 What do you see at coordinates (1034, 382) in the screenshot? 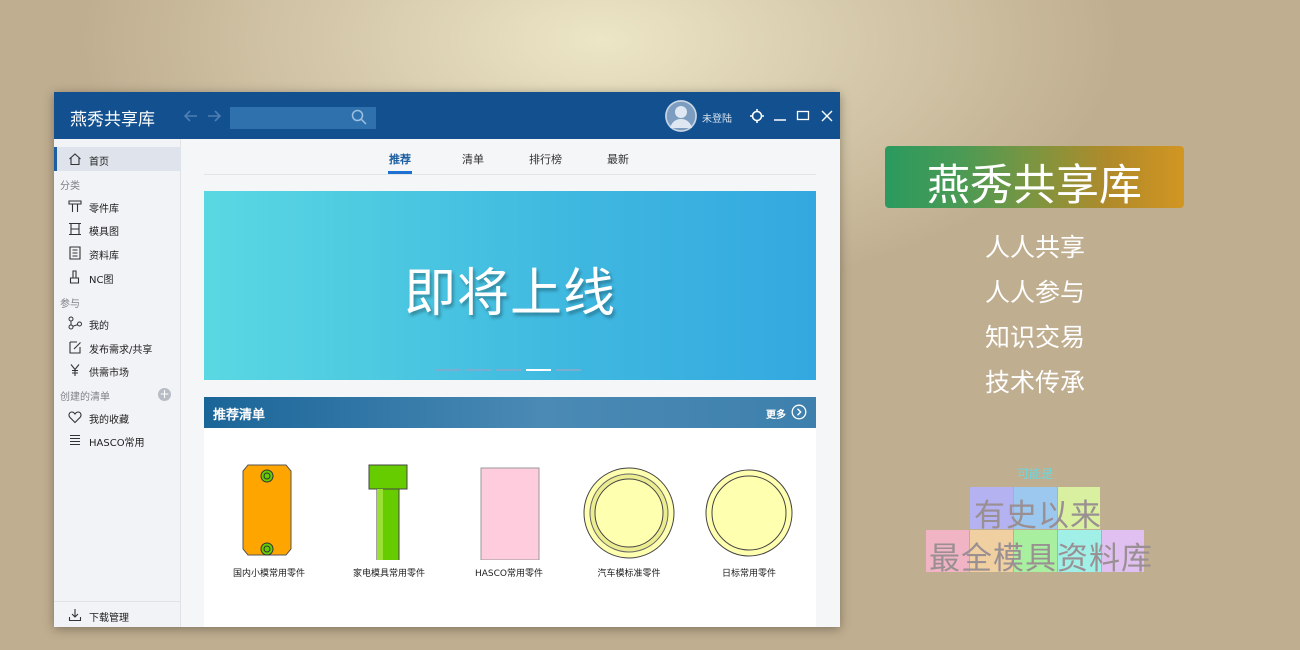
I see `slogan: 技术传承` at bounding box center [1034, 382].